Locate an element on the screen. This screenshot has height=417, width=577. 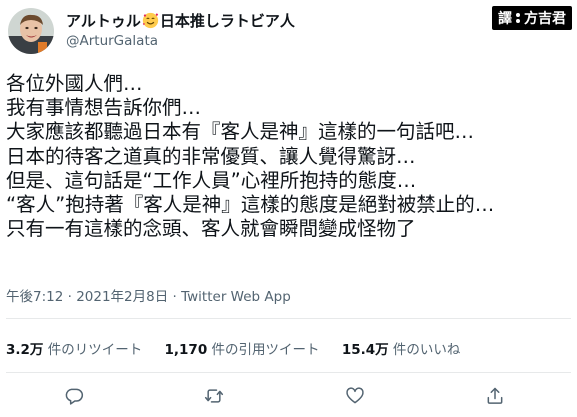
likes-stat: 15.4万 件のいいね is located at coordinates (410, 350).